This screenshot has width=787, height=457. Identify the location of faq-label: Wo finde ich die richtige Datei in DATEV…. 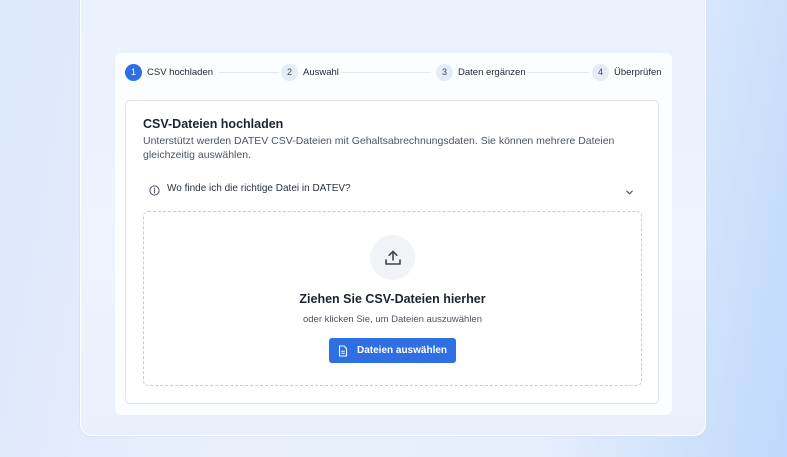
(259, 188).